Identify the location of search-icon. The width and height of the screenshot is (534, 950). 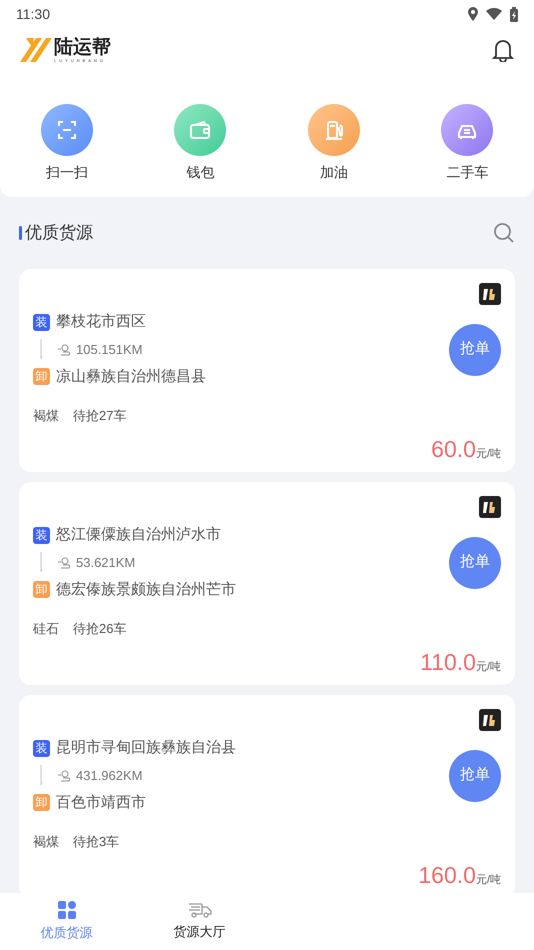
(504, 233).